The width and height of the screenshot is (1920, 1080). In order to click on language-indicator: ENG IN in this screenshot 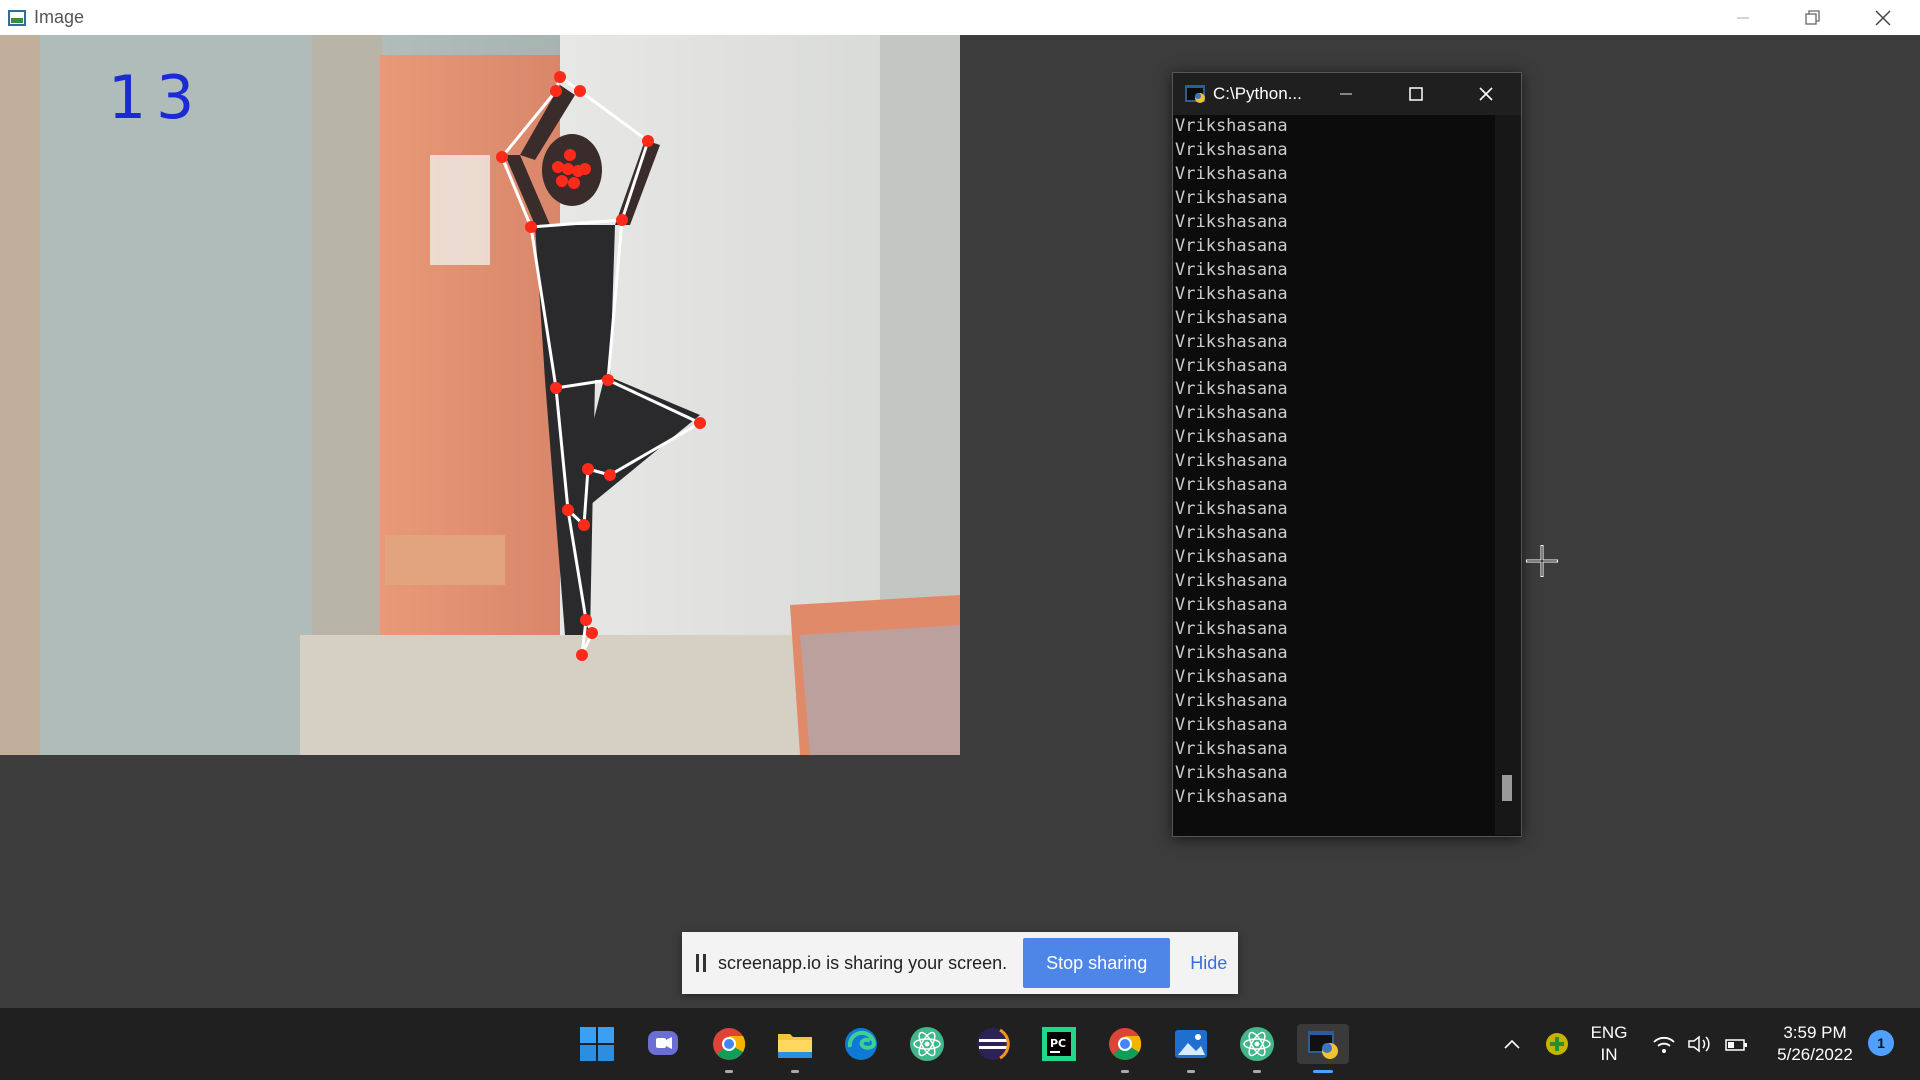, I will do `click(1609, 1044)`.